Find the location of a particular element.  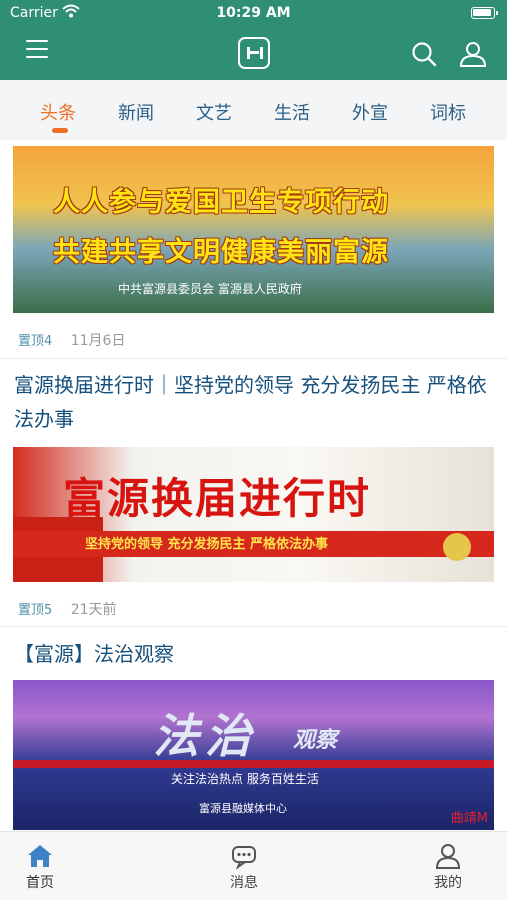

nav-home: 首页 is located at coordinates (40, 867).